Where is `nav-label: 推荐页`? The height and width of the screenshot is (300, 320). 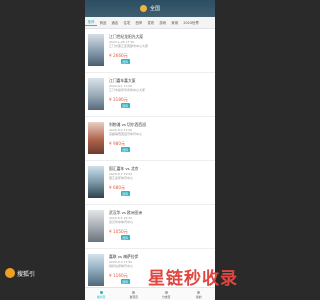 nav-label: 推荐页 is located at coordinates (101, 296).